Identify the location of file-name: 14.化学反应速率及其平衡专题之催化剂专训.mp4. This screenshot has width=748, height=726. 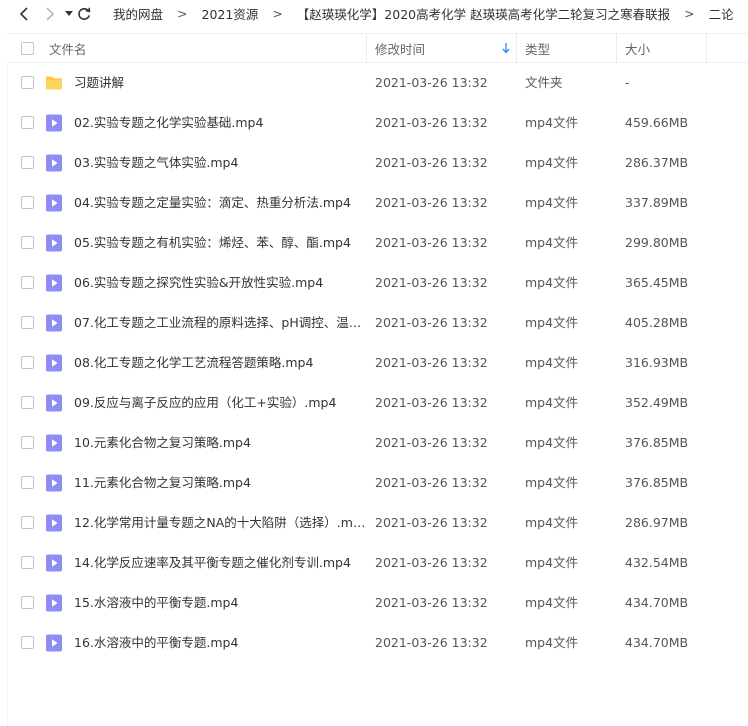
(220, 563).